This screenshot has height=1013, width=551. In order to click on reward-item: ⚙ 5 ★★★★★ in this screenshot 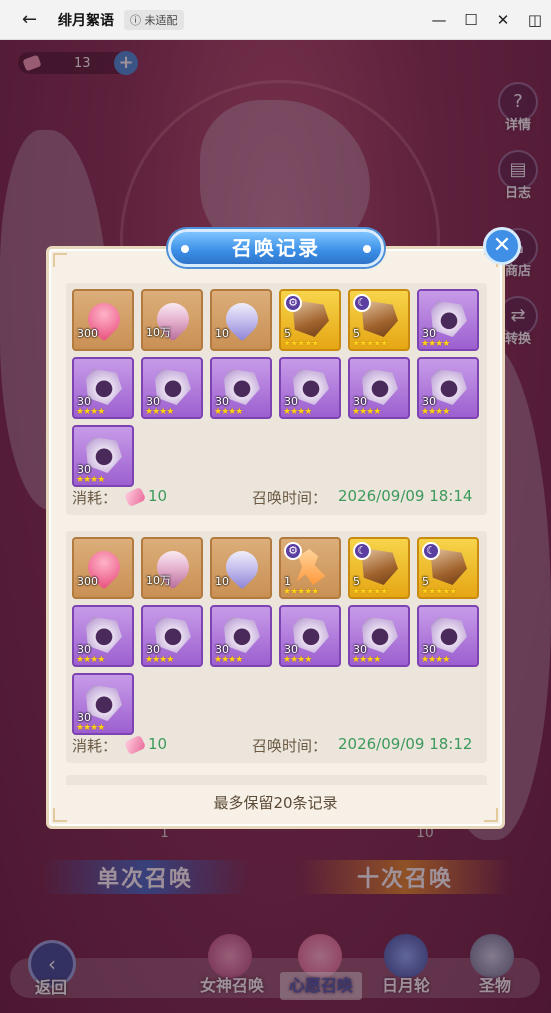, I will do `click(310, 320)`.